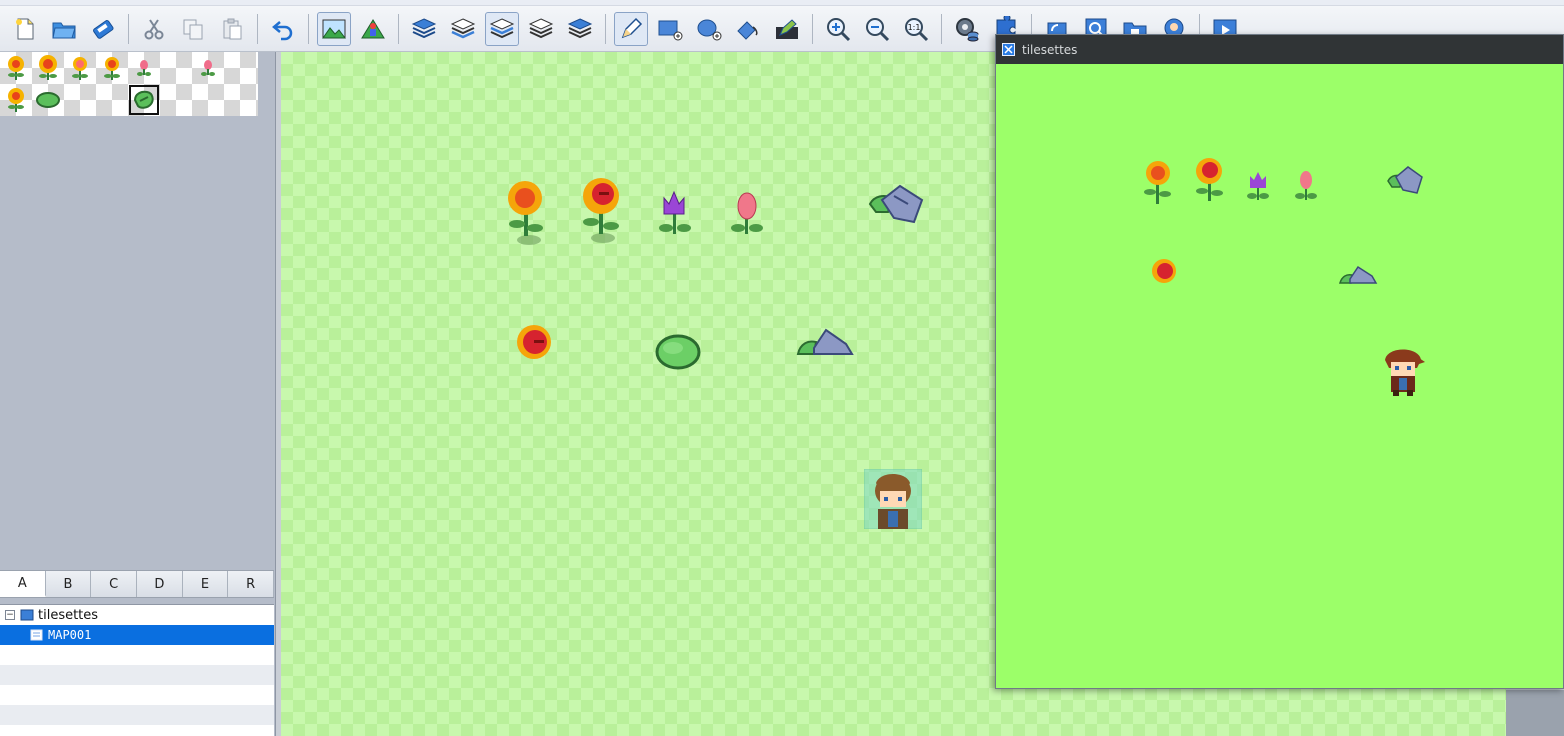  I want to click on layer-auto-icon, so click(424, 29).